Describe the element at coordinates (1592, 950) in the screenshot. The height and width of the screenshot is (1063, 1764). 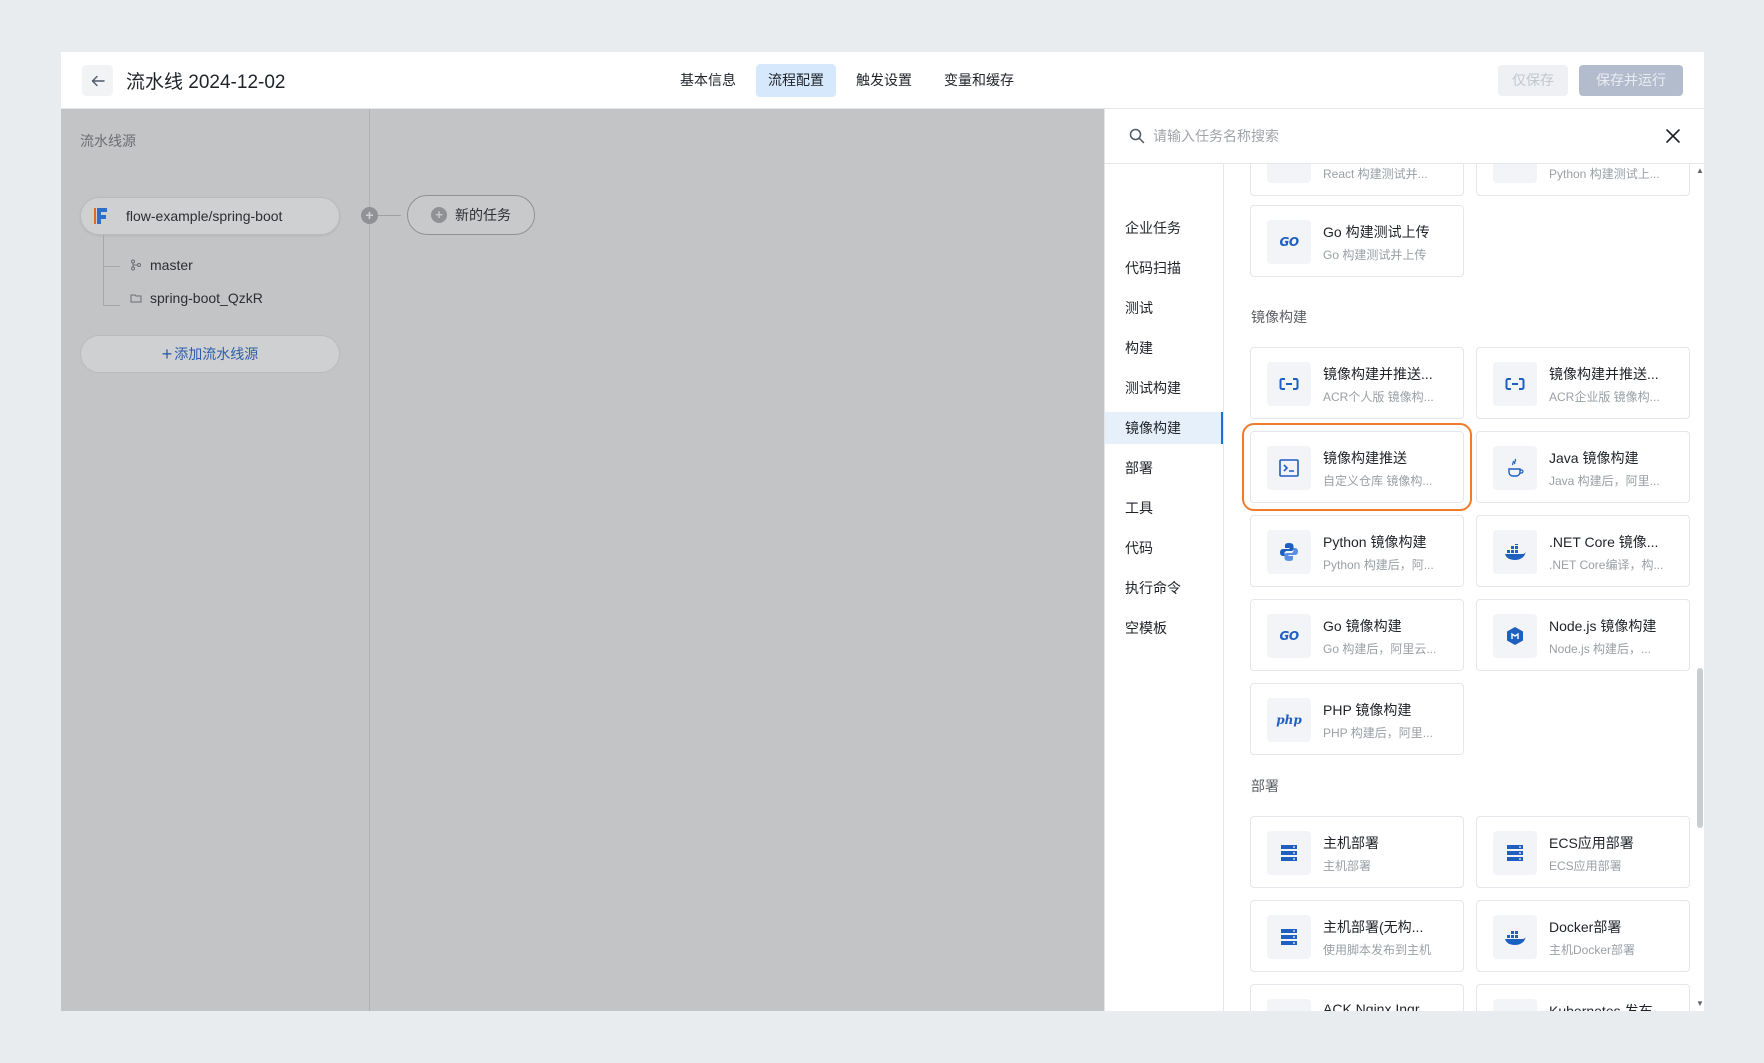
I see `task-card-desc: 主机Docker部署` at that location.